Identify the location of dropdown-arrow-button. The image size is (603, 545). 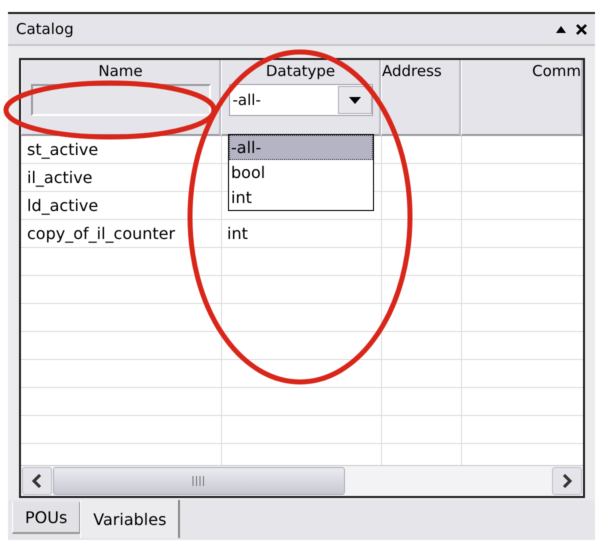
(355, 100).